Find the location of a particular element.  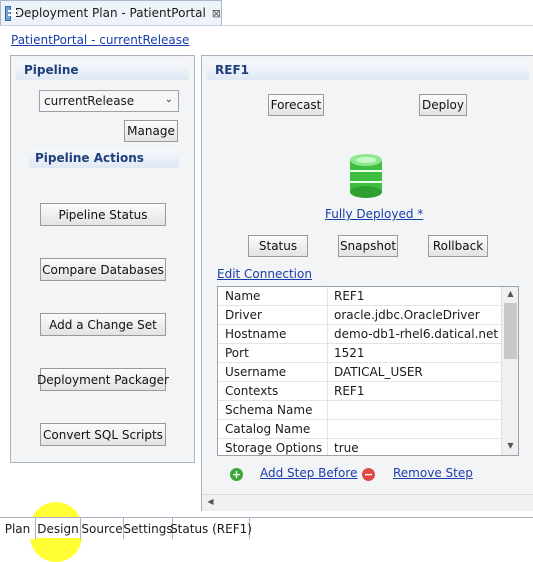

pipeline-select: currentRelease ⌄ is located at coordinates (109, 101).